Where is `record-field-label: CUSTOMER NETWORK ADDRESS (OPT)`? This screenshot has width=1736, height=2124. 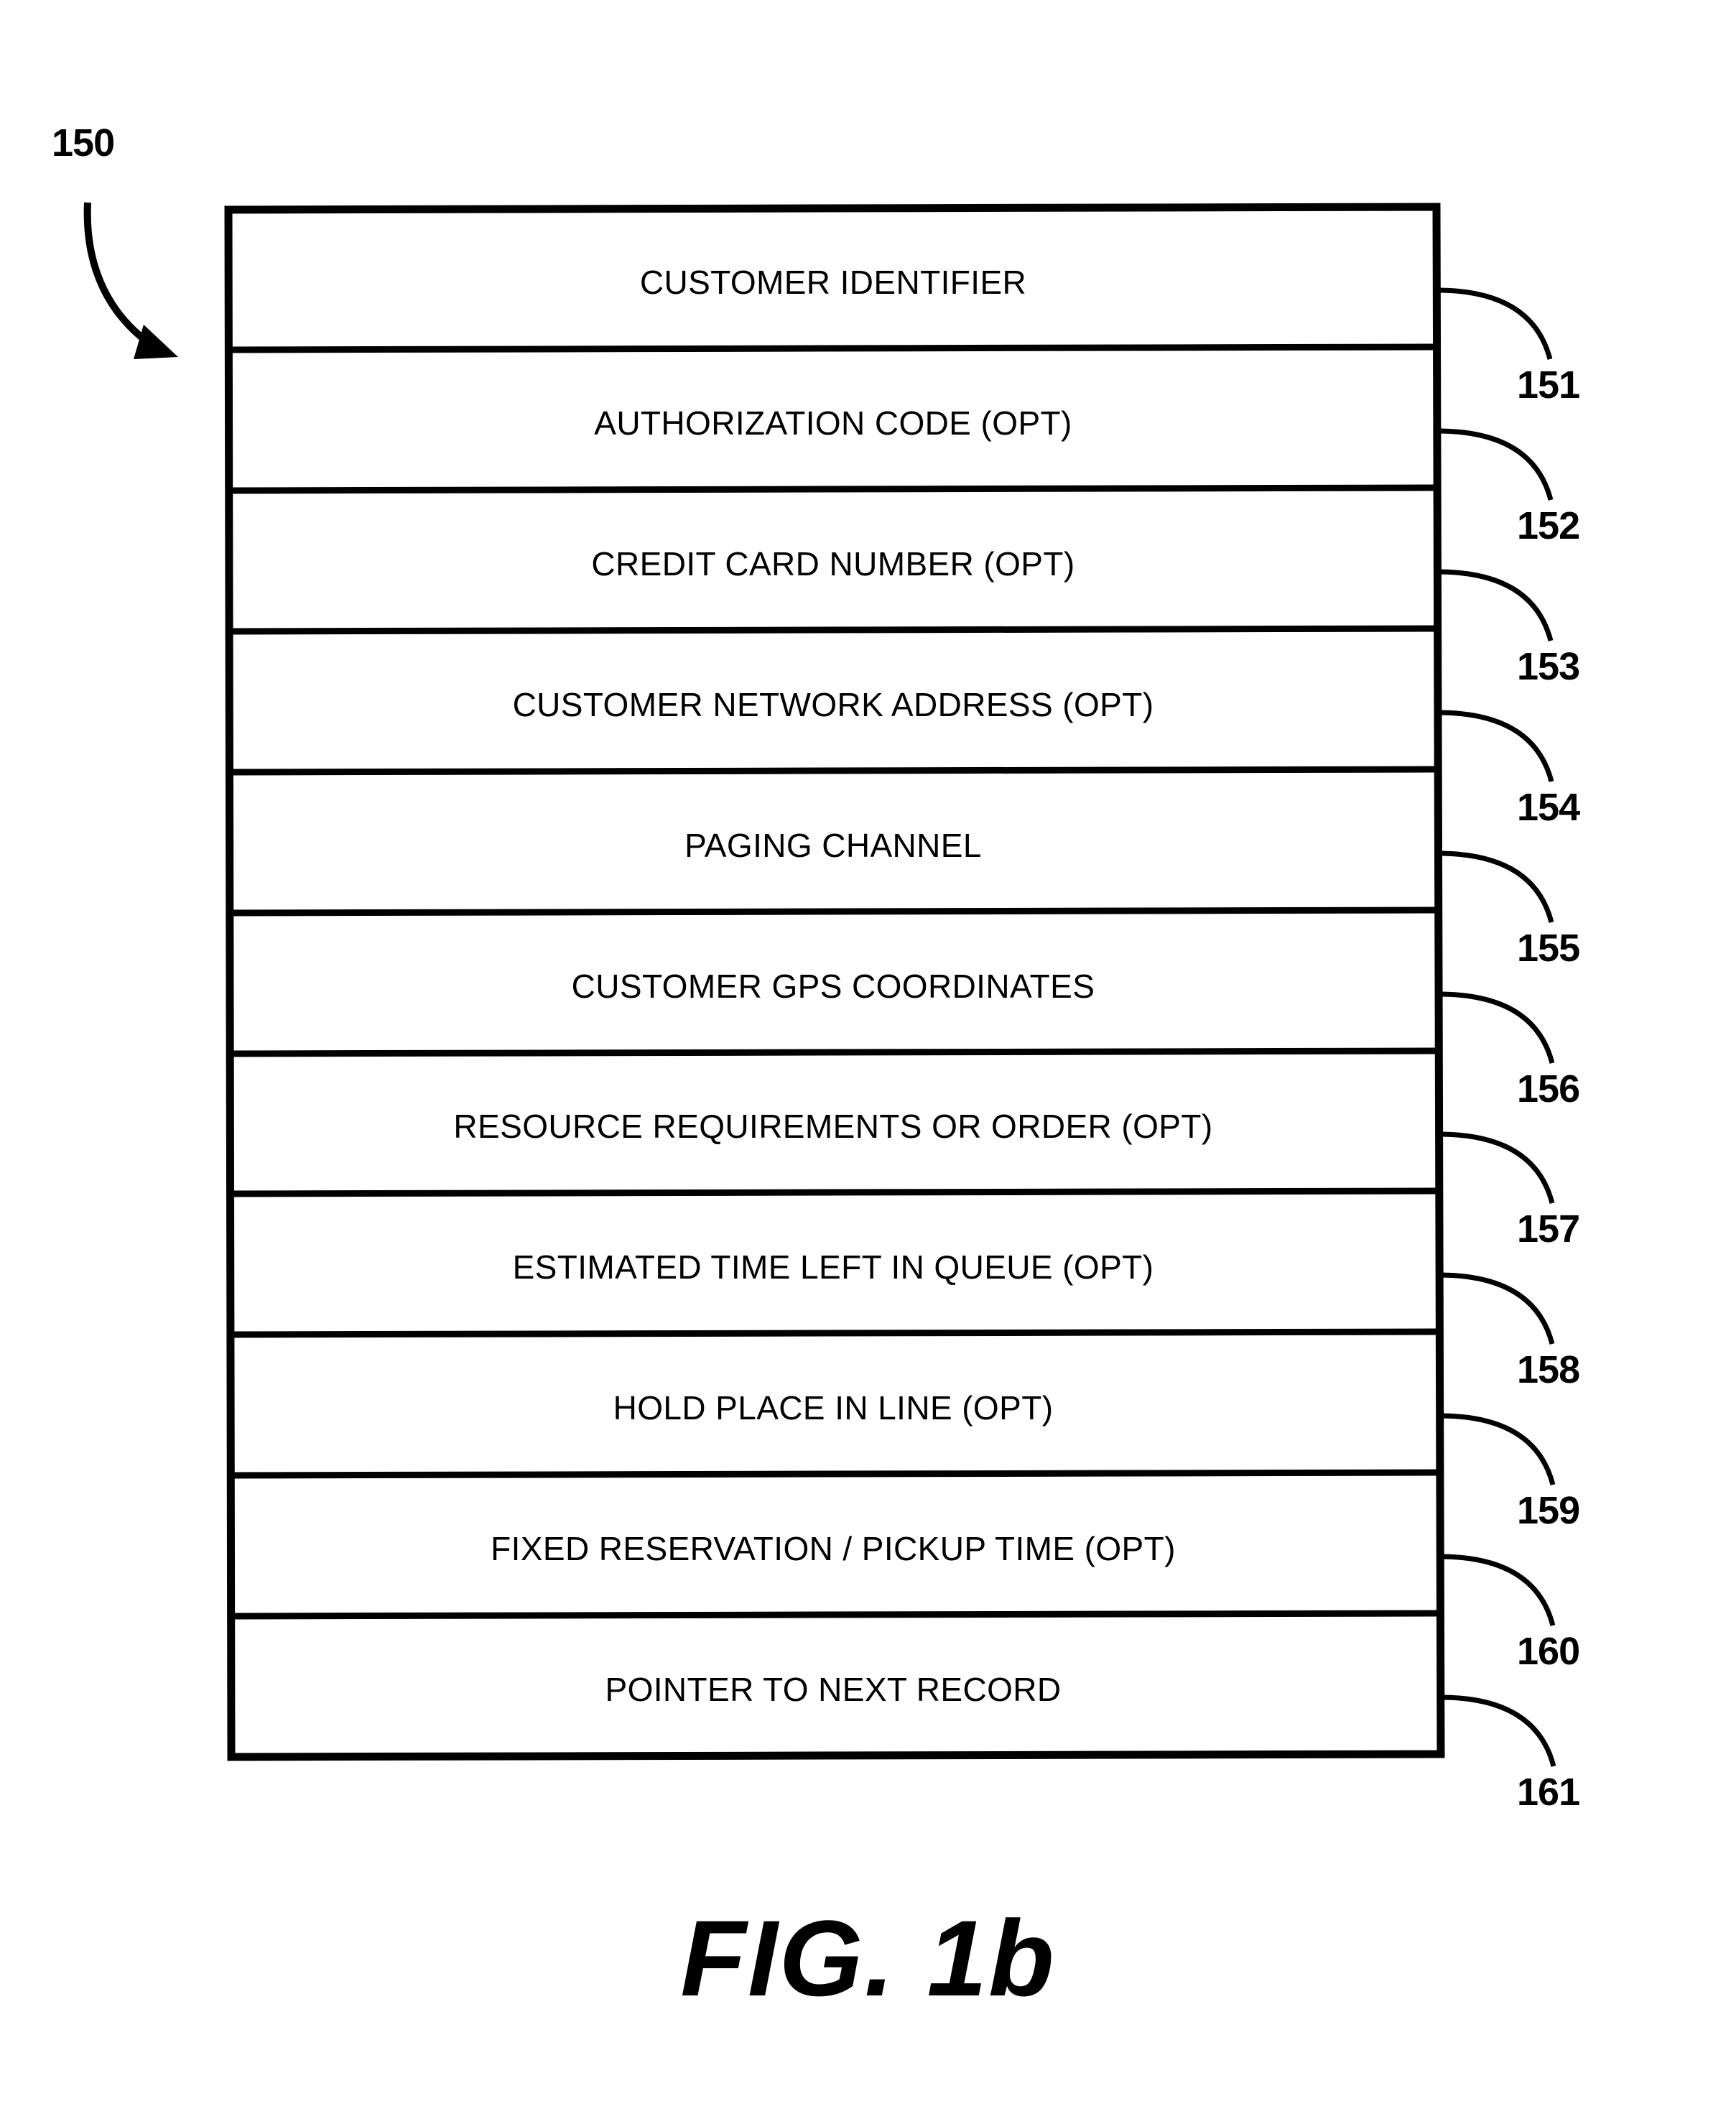 record-field-label: CUSTOMER NETWORK ADDRESS (OPT) is located at coordinates (833, 705).